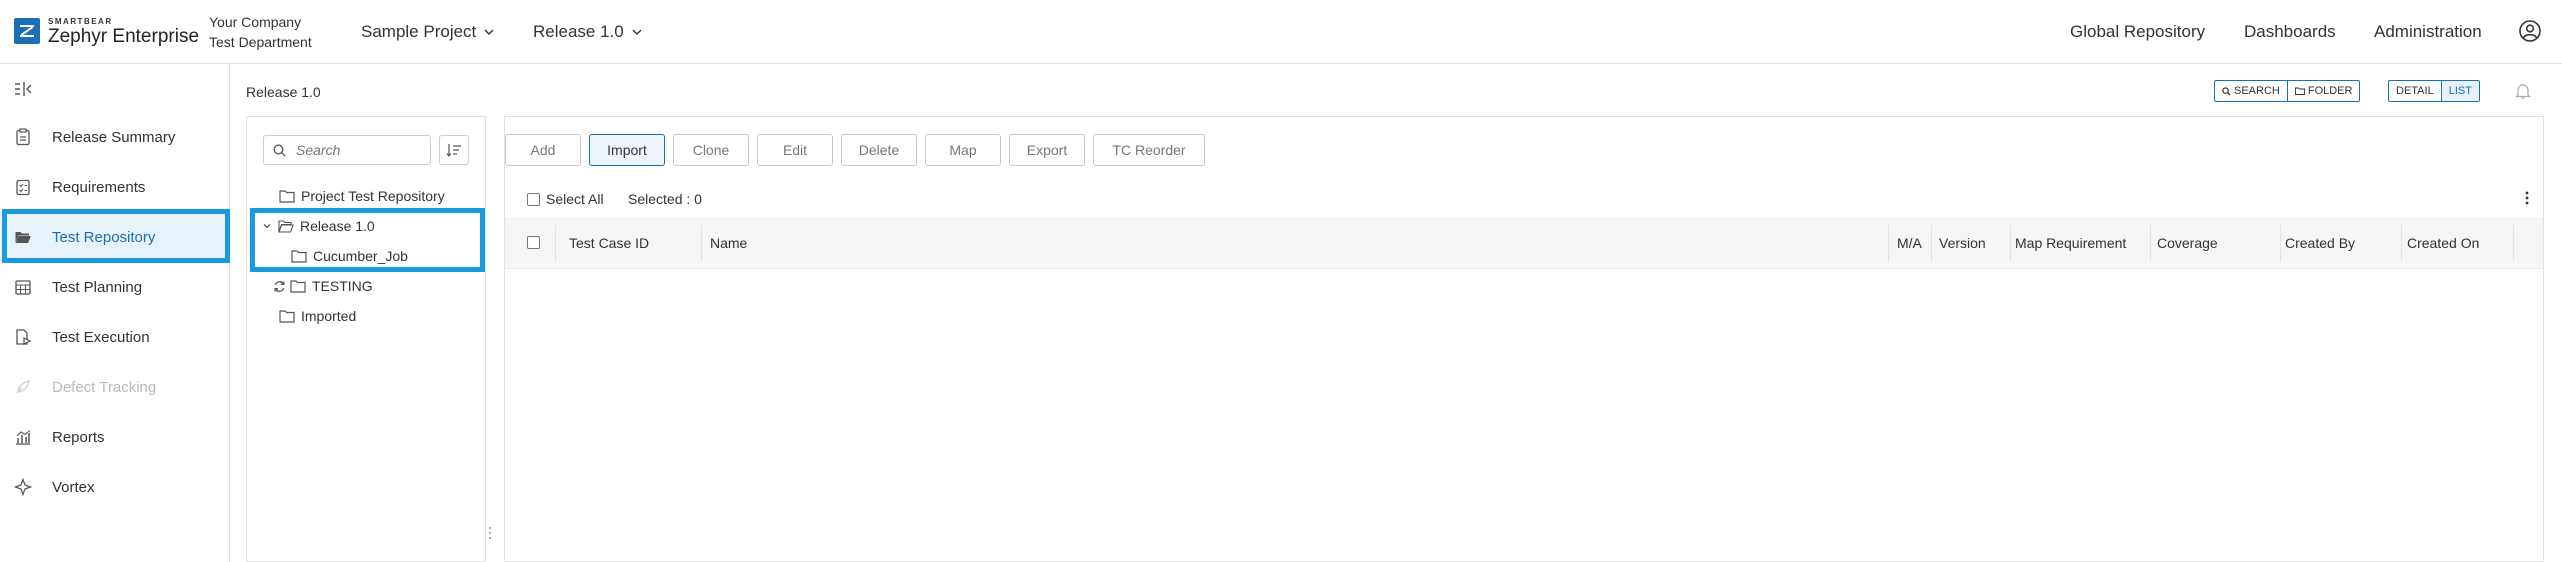 The height and width of the screenshot is (562, 2562). Describe the element at coordinates (23, 137) in the screenshot. I see `clipboard-icon` at that location.